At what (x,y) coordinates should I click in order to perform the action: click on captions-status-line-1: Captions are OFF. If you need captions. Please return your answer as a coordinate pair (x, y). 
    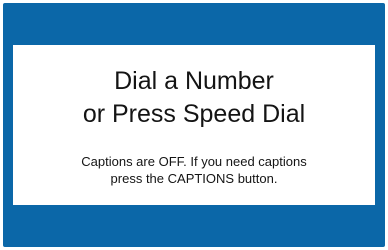
    Looking at the image, I should click on (194, 161).